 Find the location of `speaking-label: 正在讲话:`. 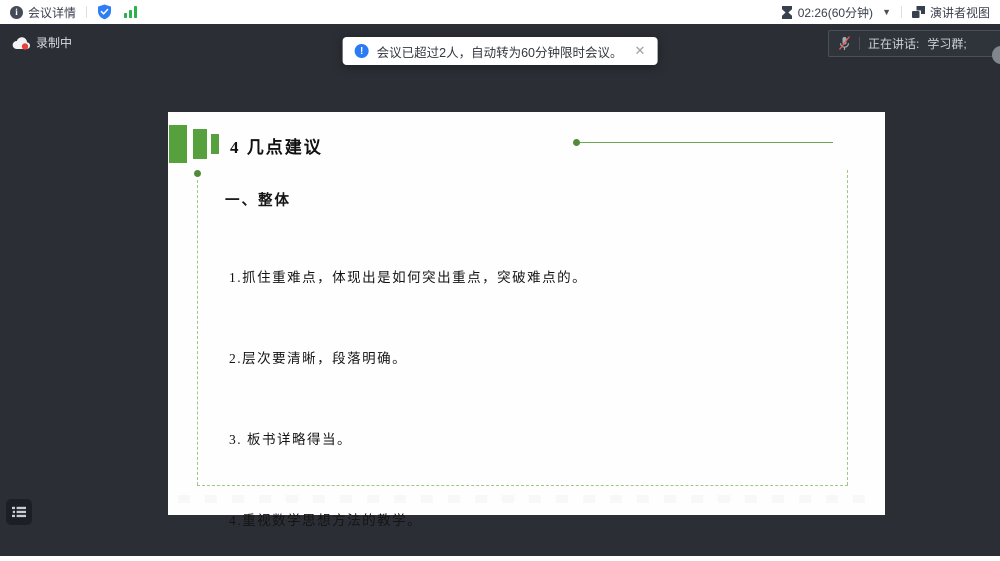

speaking-label: 正在讲话: is located at coordinates (894, 44).